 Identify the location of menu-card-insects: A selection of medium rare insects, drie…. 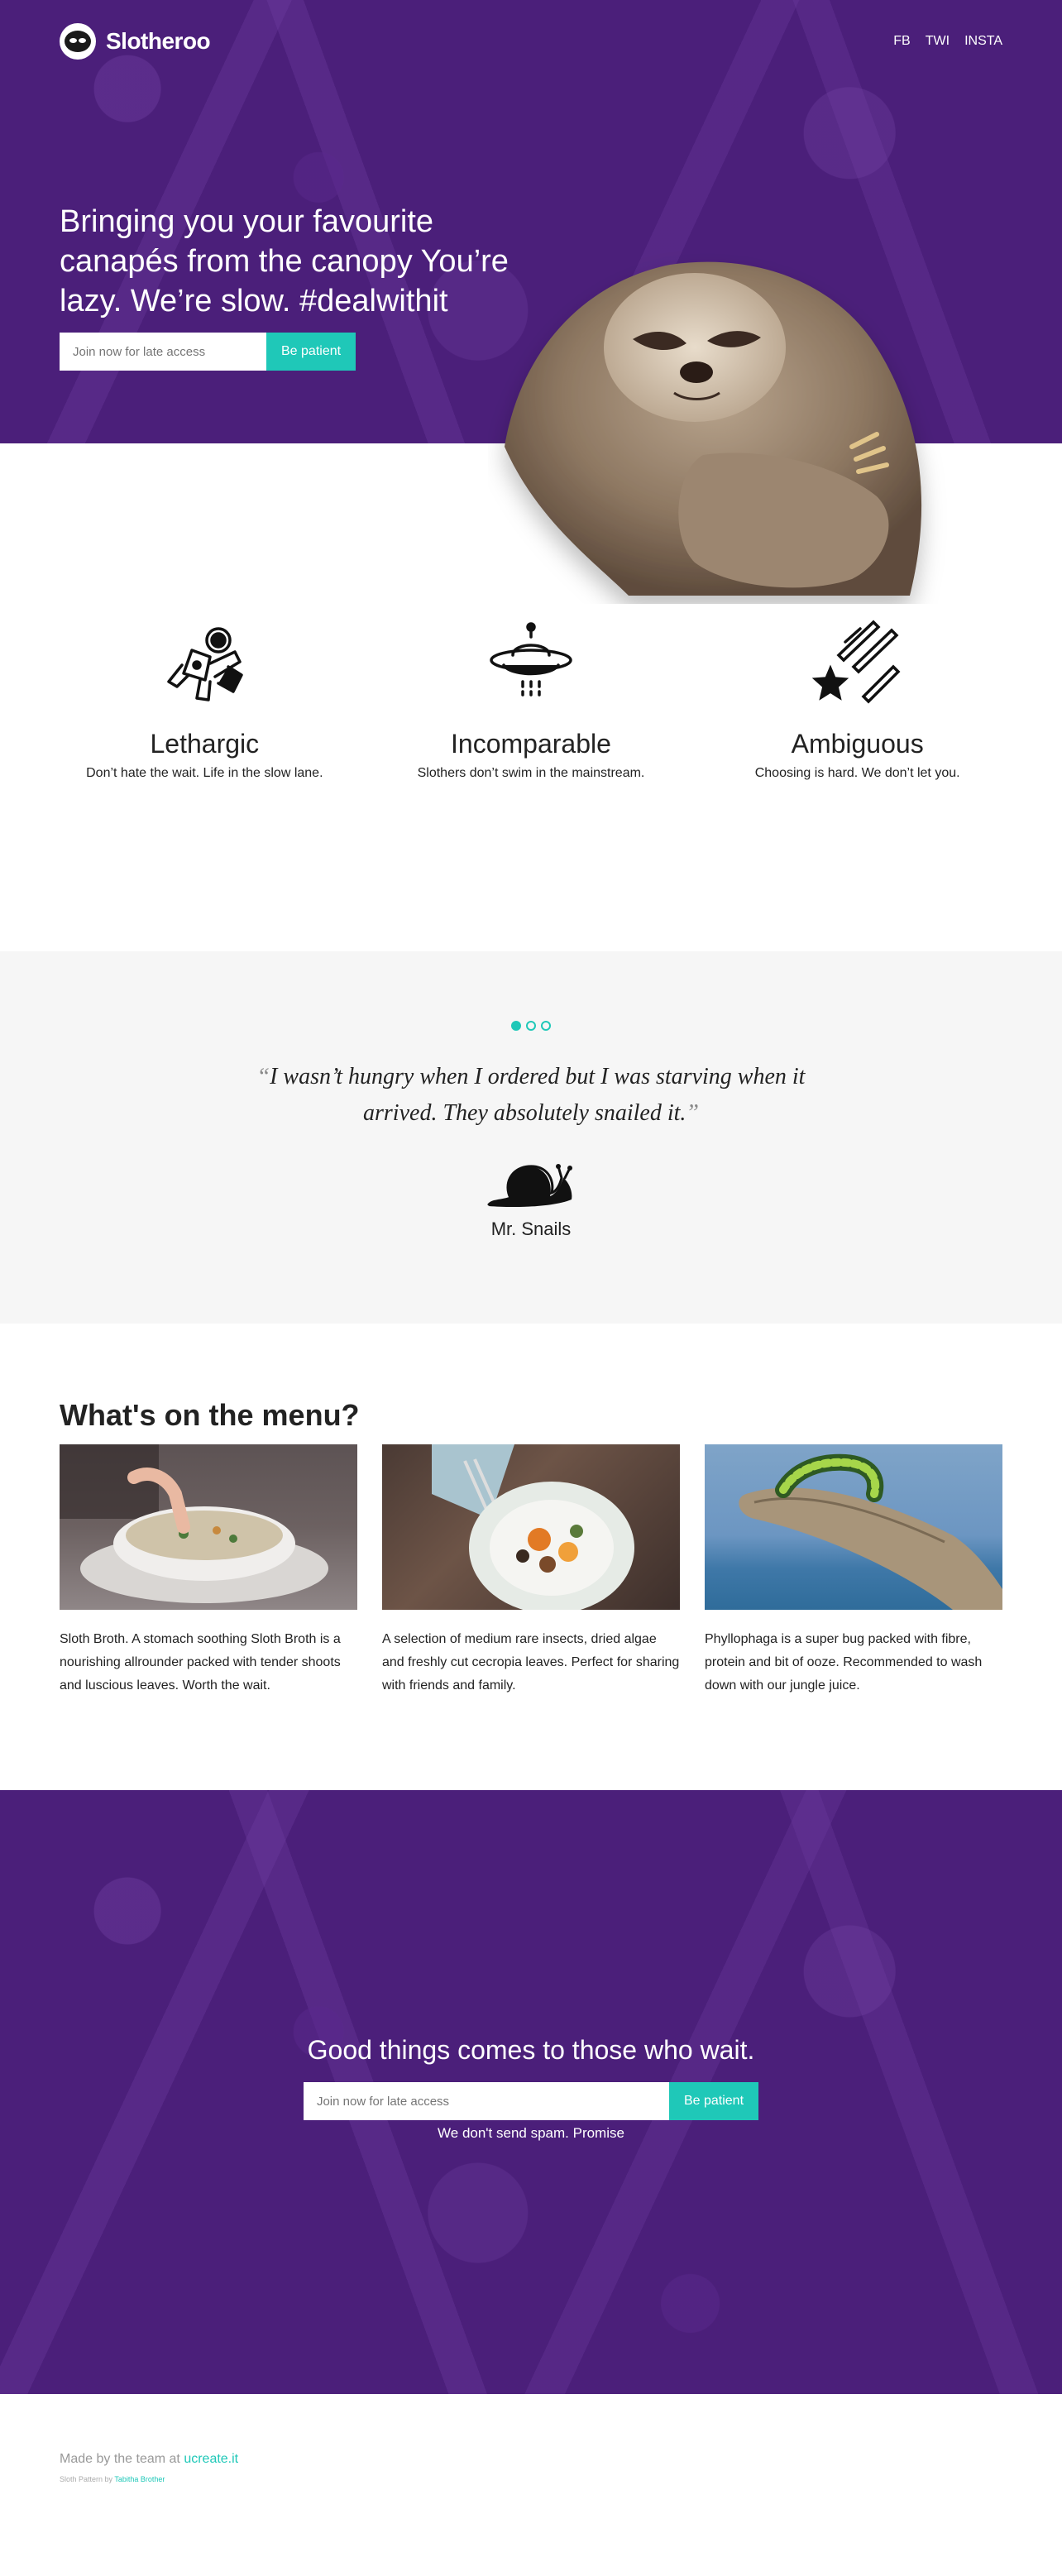
(531, 1570).